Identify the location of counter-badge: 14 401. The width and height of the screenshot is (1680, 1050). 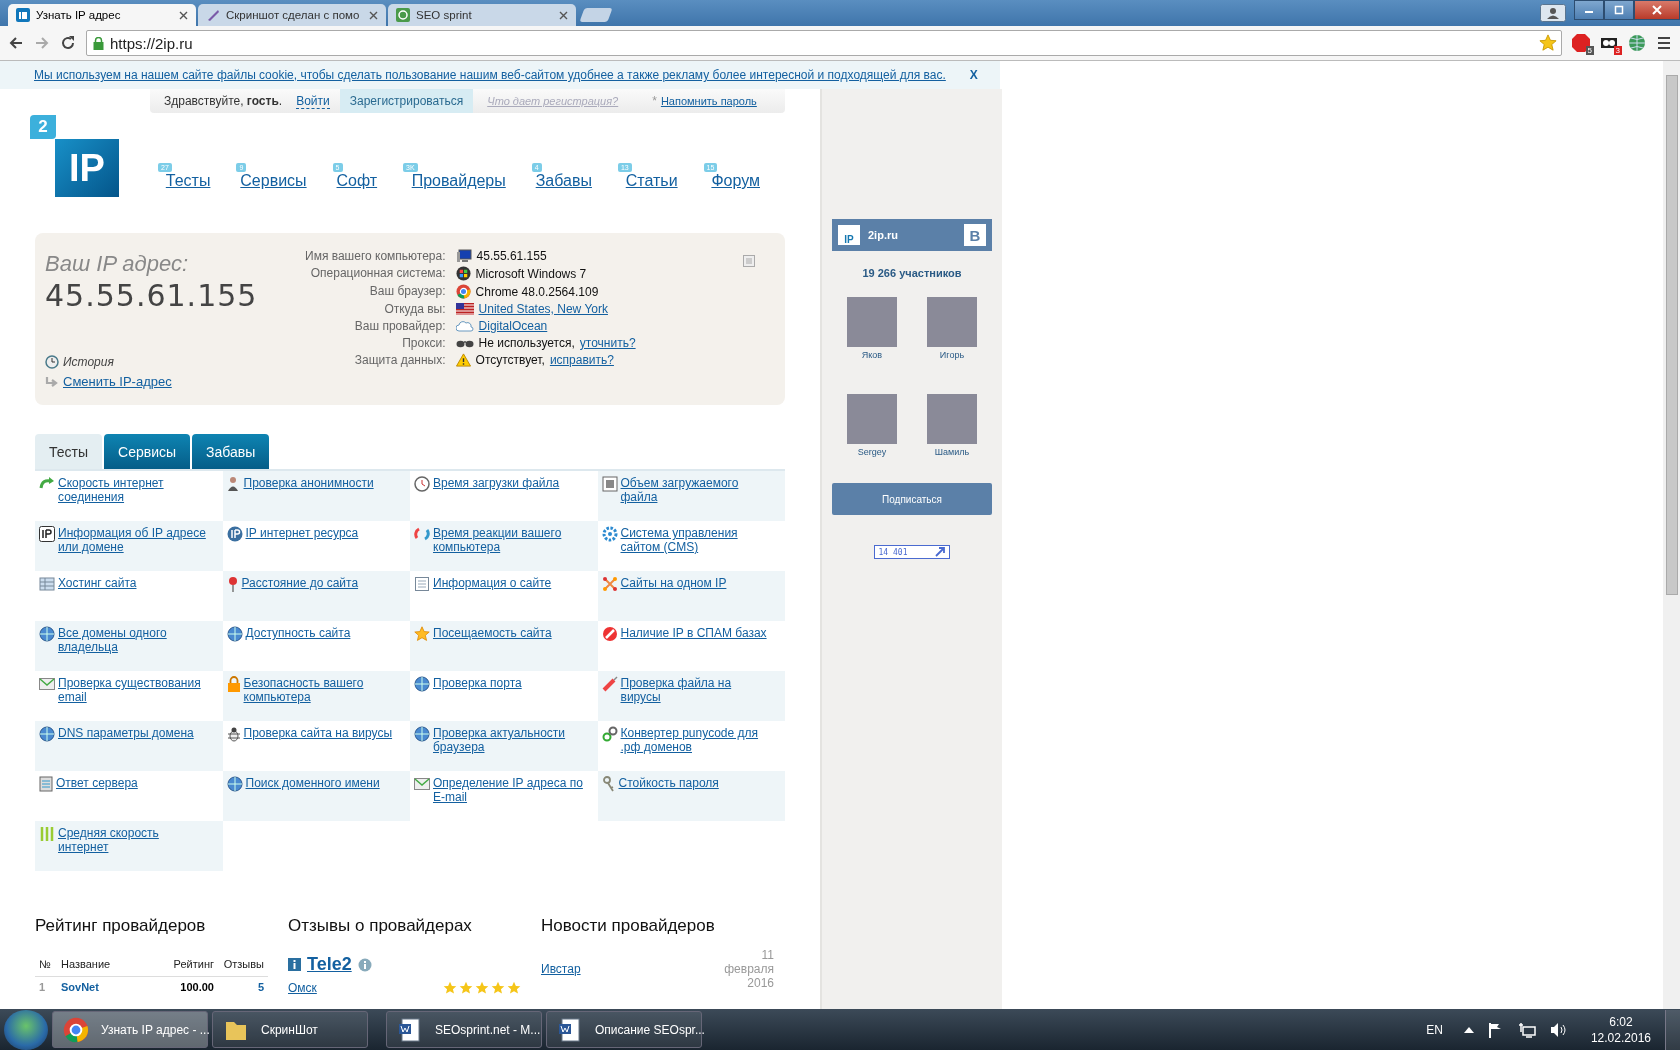
(912, 552).